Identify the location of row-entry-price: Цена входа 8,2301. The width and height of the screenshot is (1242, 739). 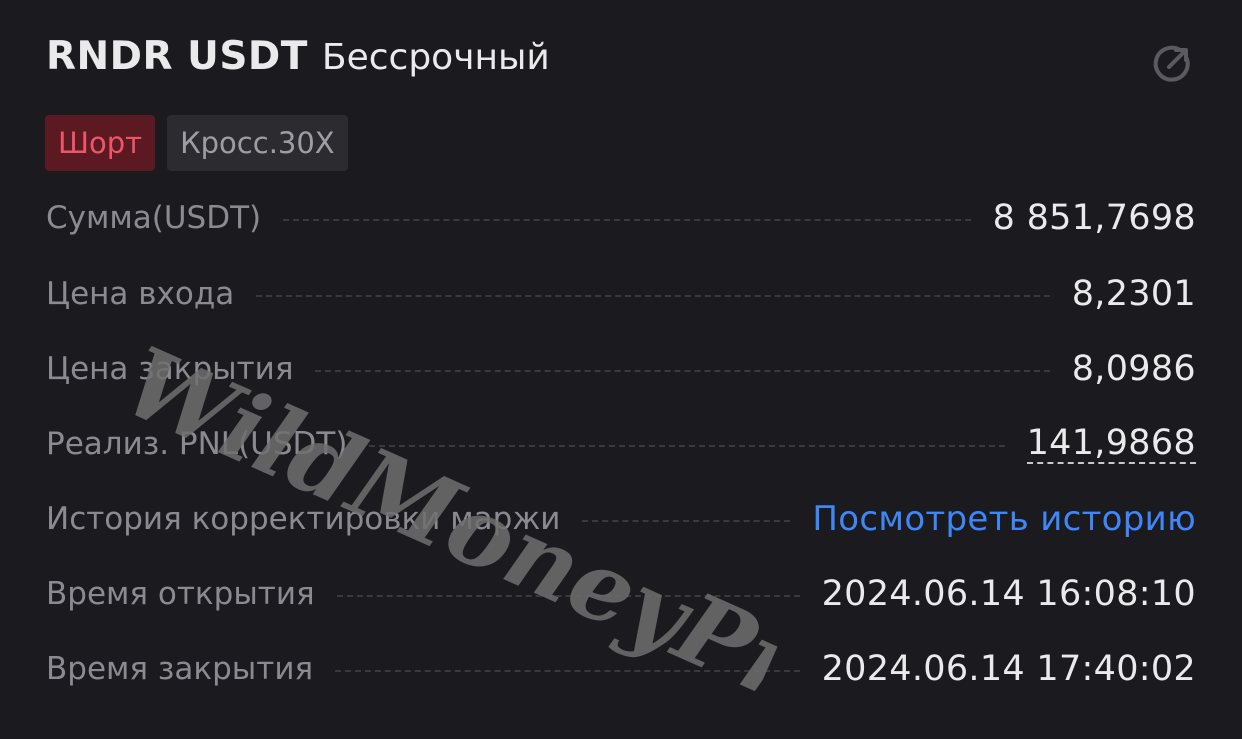
(621, 294).